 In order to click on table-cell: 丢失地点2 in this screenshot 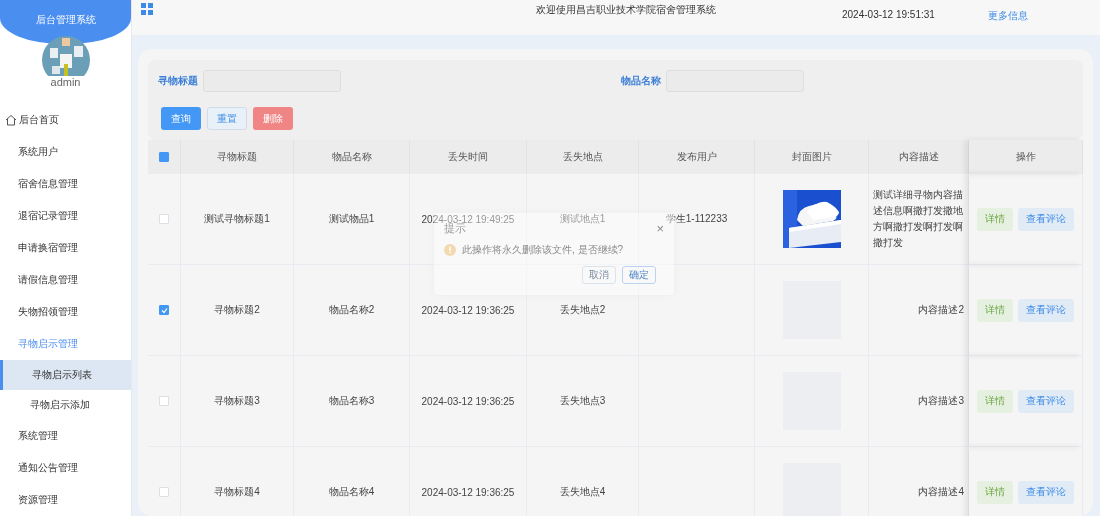, I will do `click(582, 310)`.